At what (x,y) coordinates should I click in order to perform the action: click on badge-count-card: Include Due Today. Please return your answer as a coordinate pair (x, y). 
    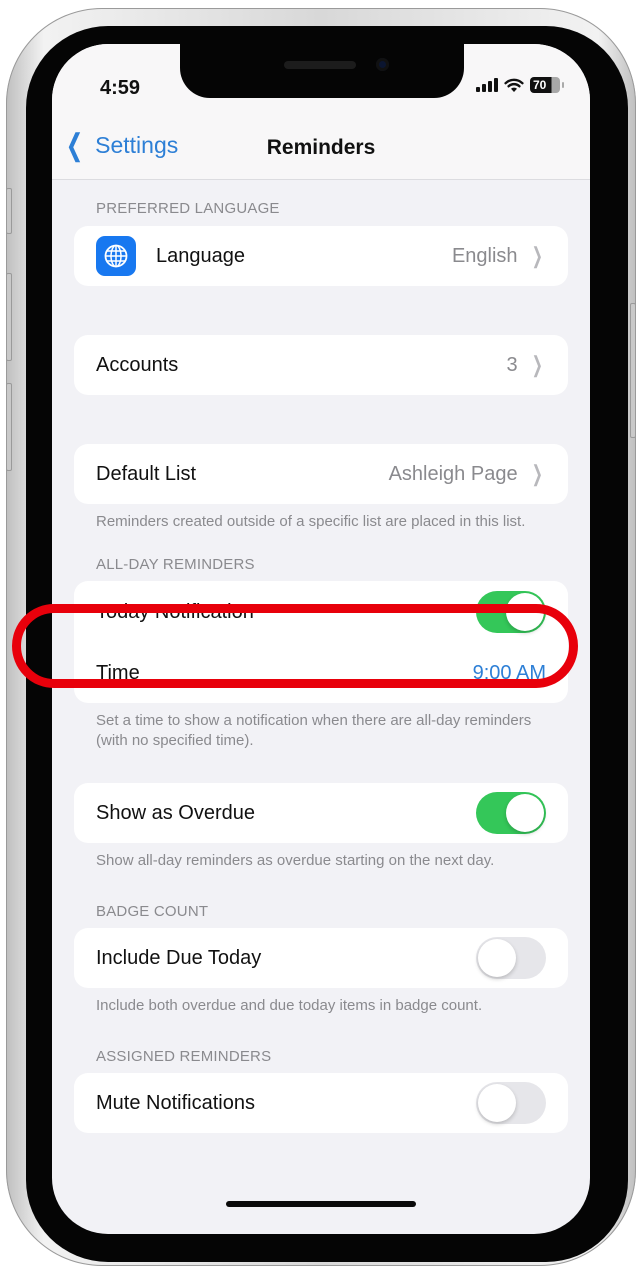
    Looking at the image, I should click on (321, 958).